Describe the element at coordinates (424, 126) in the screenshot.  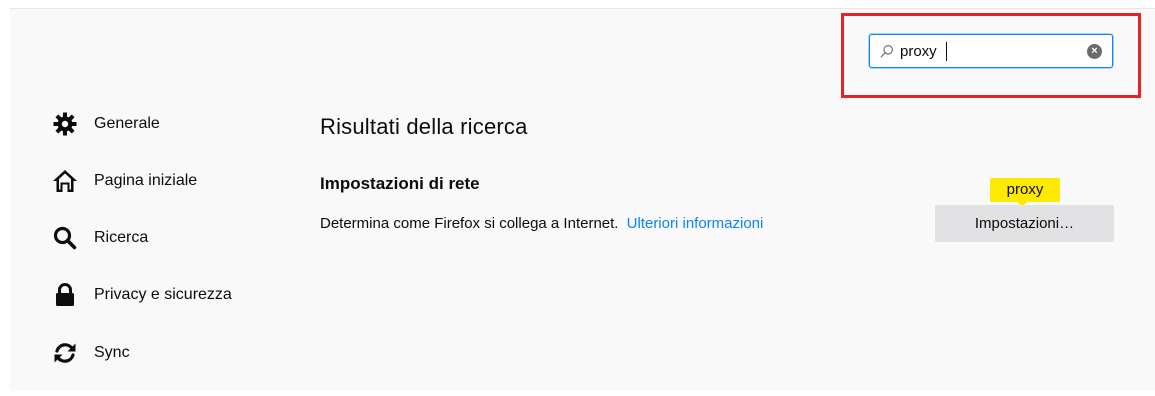
I see `page-title: Risultati della ricerca` at that location.